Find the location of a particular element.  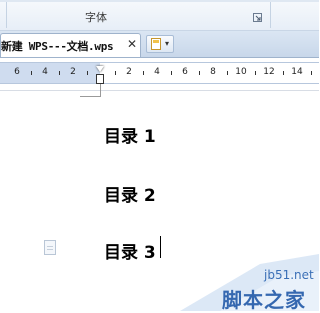

indent-marker is located at coordinates (100, 76).